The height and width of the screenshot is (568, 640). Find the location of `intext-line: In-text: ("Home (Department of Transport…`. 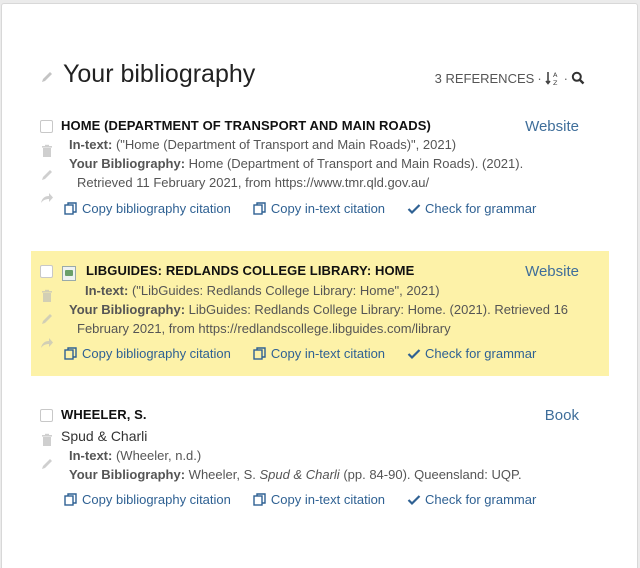

intext-line: In-text: ("Home (Department of Transport… is located at coordinates (262, 144).